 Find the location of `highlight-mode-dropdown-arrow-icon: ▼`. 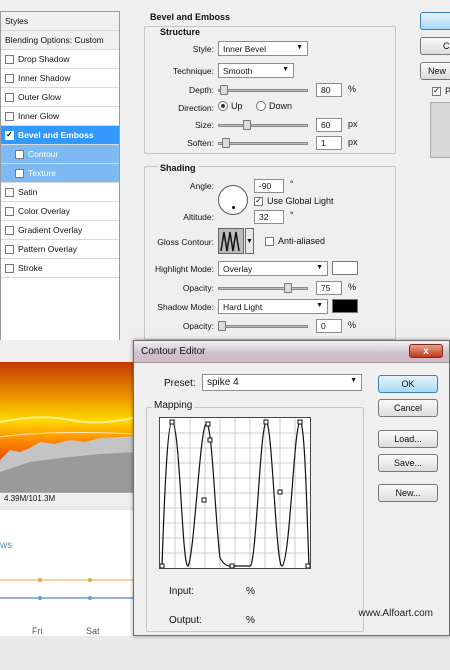

highlight-mode-dropdown-arrow-icon: ▼ is located at coordinates (319, 267).